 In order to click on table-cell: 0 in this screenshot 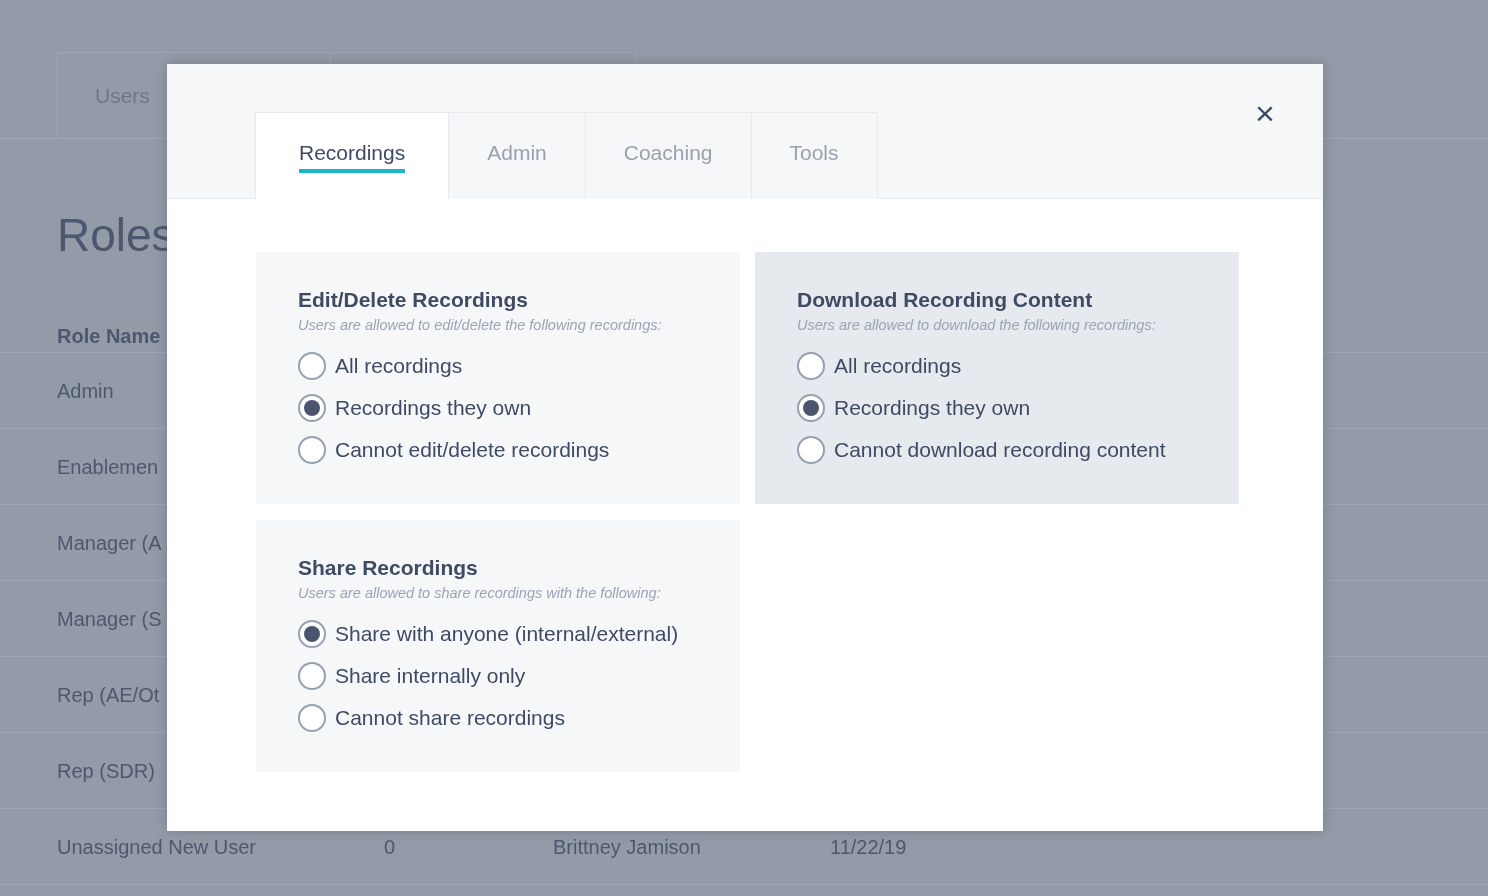, I will do `click(390, 846)`.